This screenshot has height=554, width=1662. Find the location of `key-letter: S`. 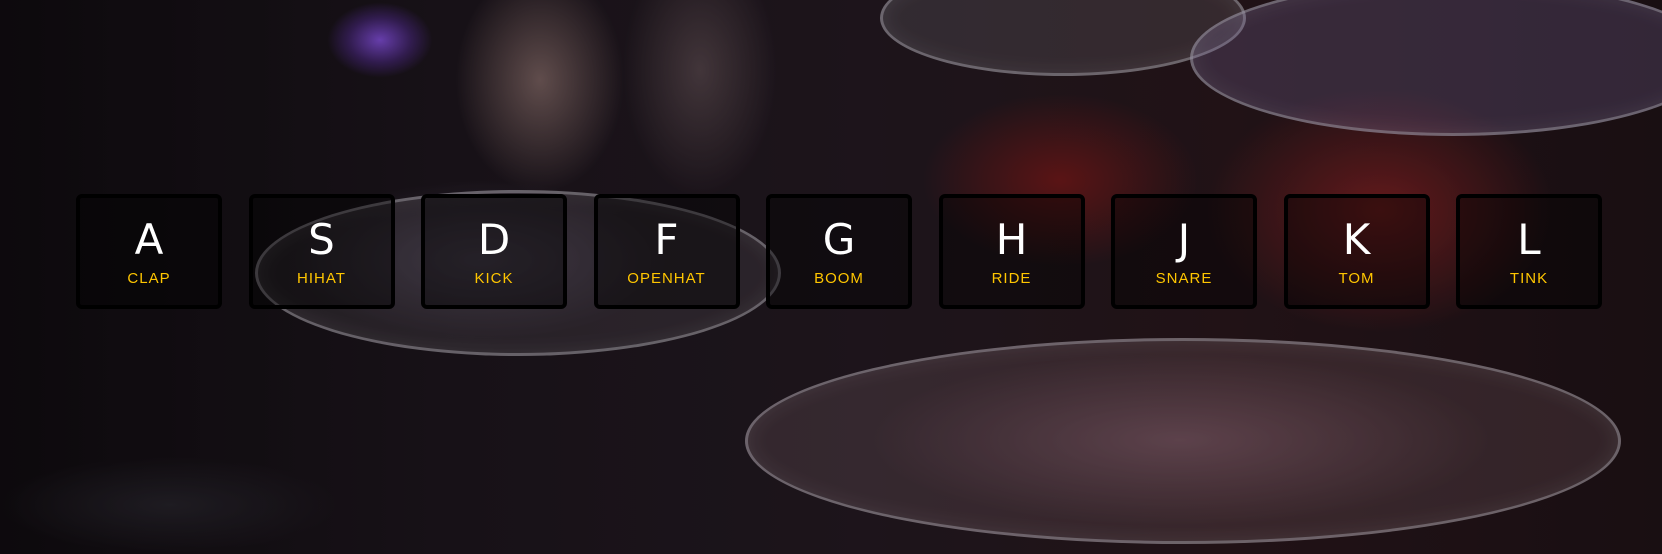

key-letter: S is located at coordinates (321, 239).